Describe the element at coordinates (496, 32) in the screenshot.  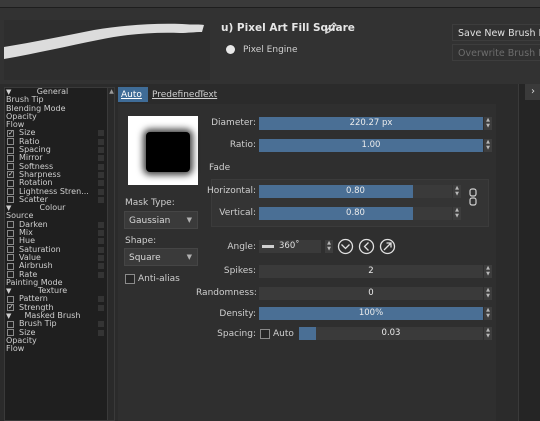
I see `save-new-preset-button: Save New Brush Preset` at that location.